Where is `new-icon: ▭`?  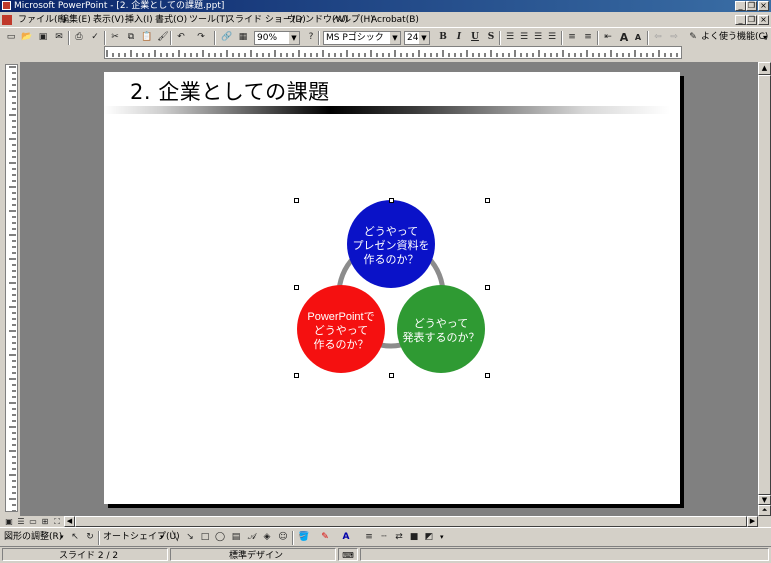 new-icon: ▭ is located at coordinates (11, 37).